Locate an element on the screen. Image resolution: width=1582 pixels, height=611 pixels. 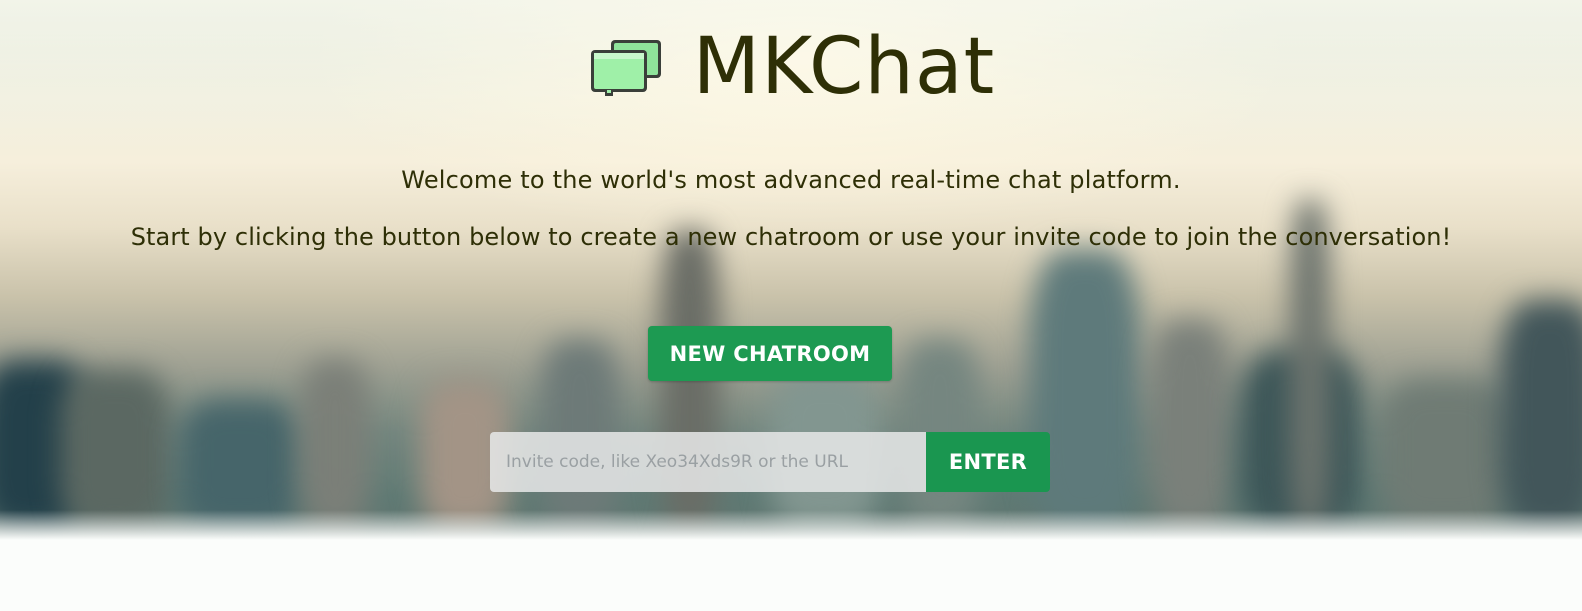
new-chatroom-button: NEW CHATROOM is located at coordinates (770, 353).